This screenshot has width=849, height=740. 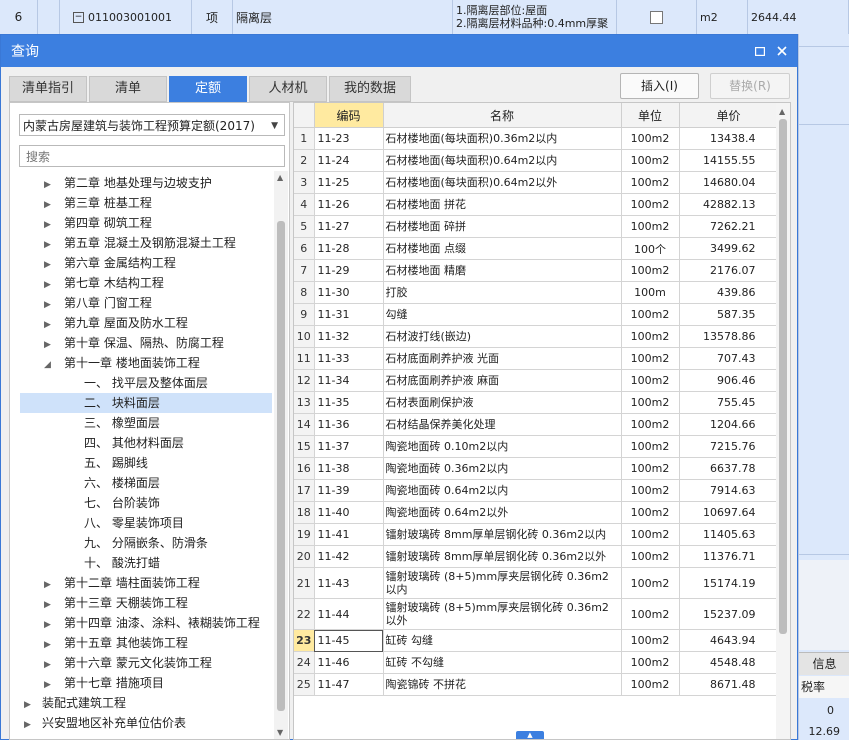 I want to click on tab-list: 清单, so click(x=128, y=89).